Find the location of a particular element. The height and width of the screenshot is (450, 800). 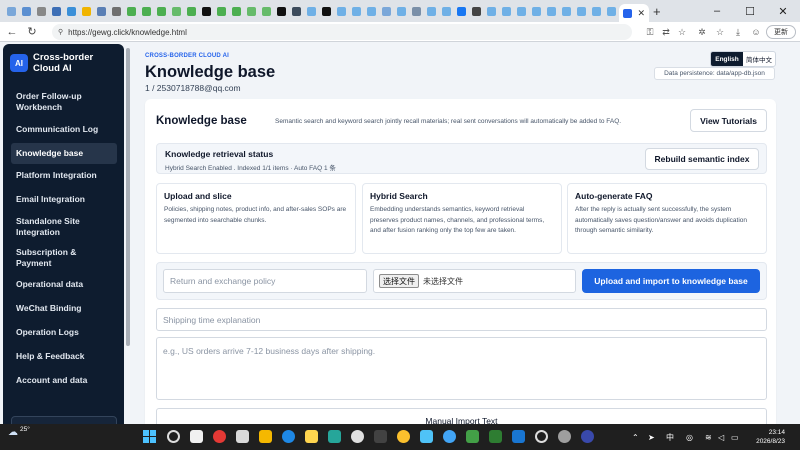

sidebar-item-subscription: Subscription & Payment is located at coordinates (64, 258).